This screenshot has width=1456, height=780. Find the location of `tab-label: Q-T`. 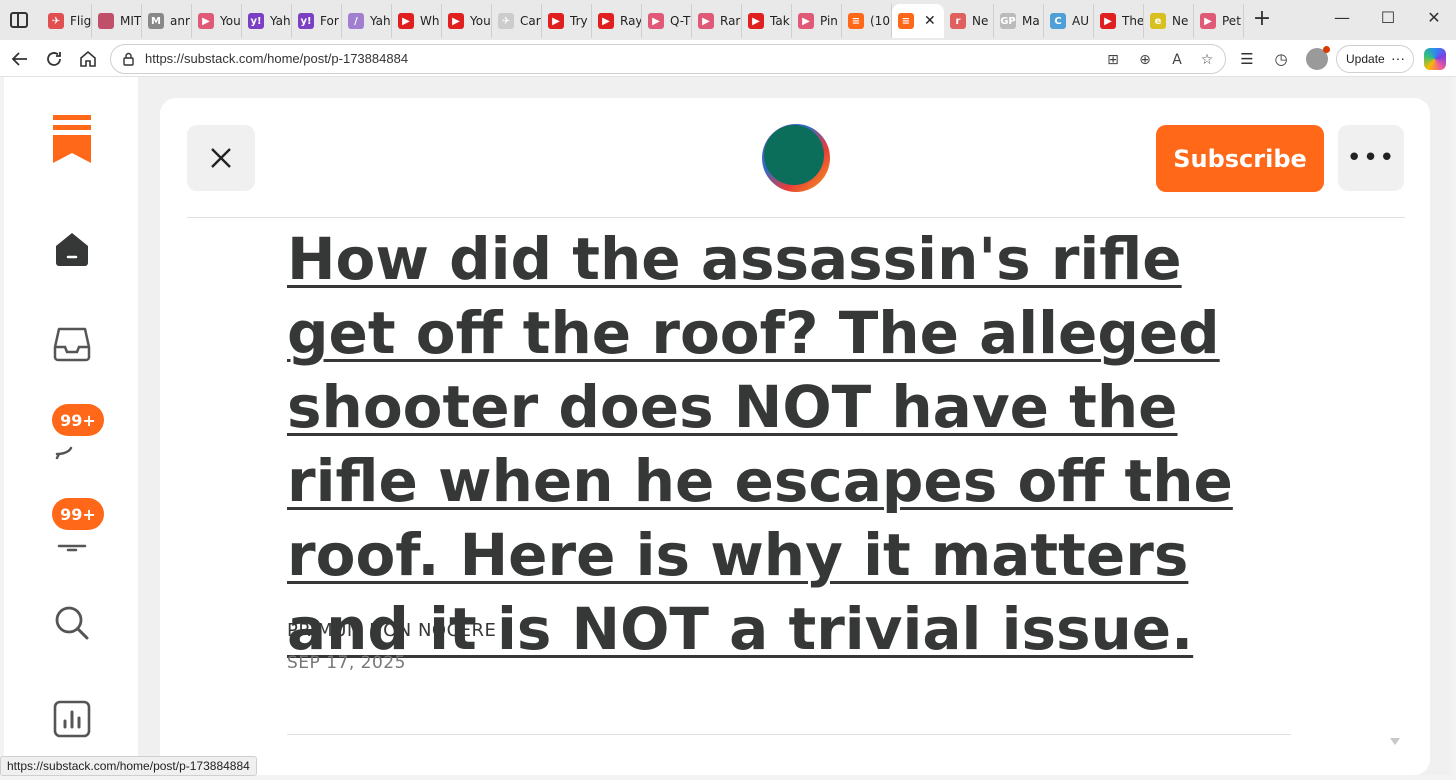

tab-label: Q-T is located at coordinates (680, 21).